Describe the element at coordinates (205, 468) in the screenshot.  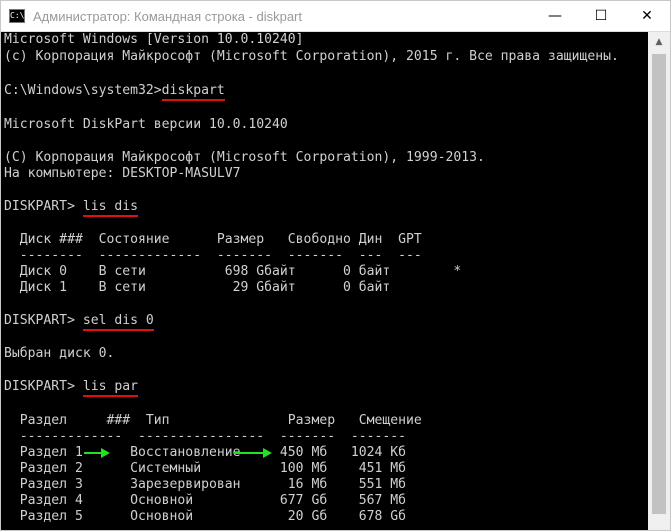
I see `partition-table-row: Раздел 2 Системный 100 Мб 451 Мб` at that location.